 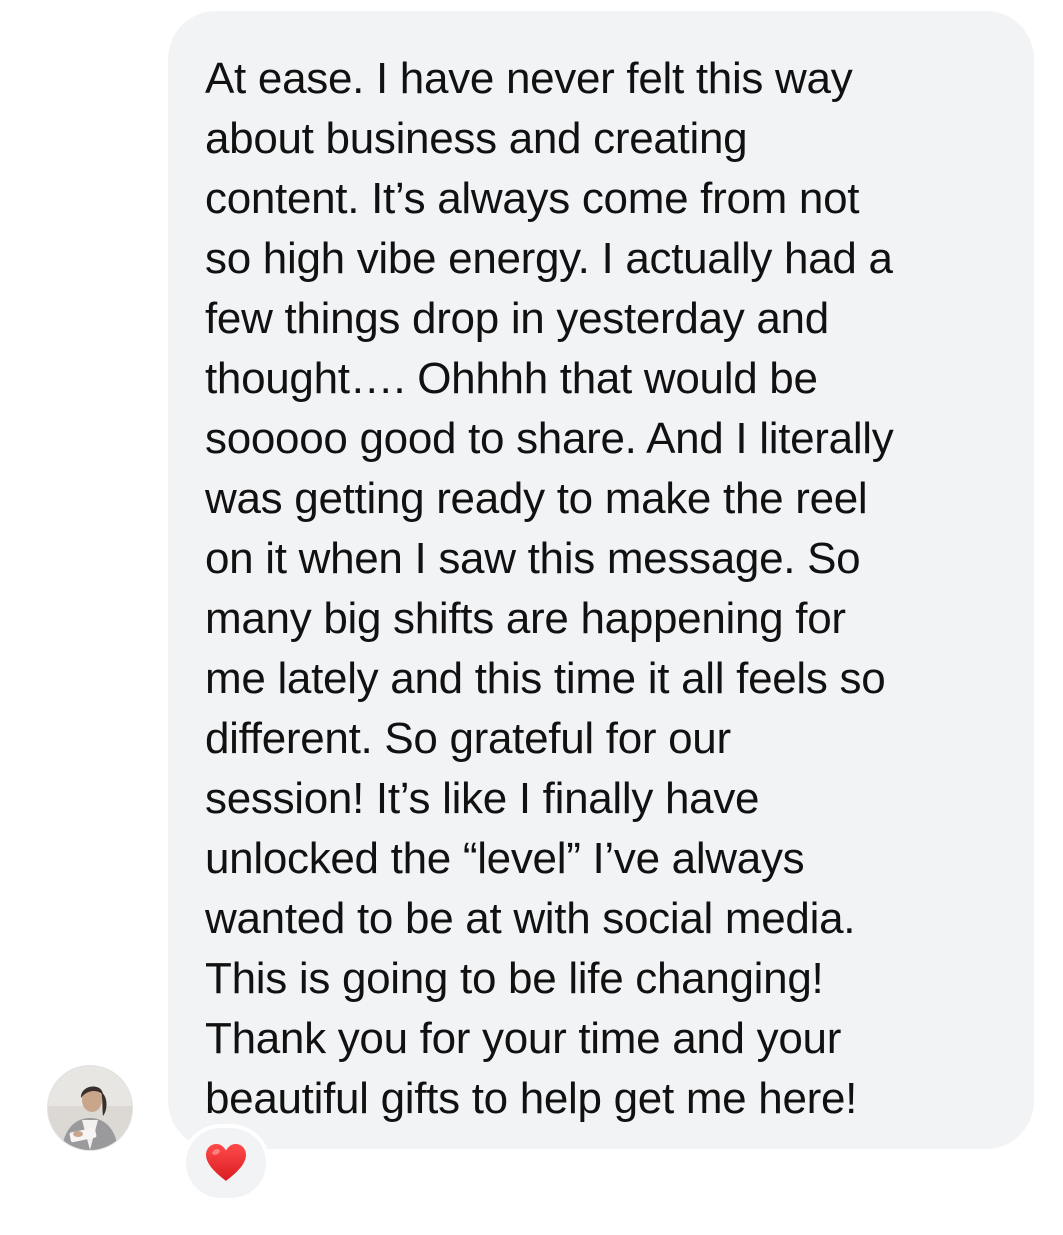 What do you see at coordinates (505, 858) in the screenshot?
I see `message-line: unlocked the “level” I’ve always` at bounding box center [505, 858].